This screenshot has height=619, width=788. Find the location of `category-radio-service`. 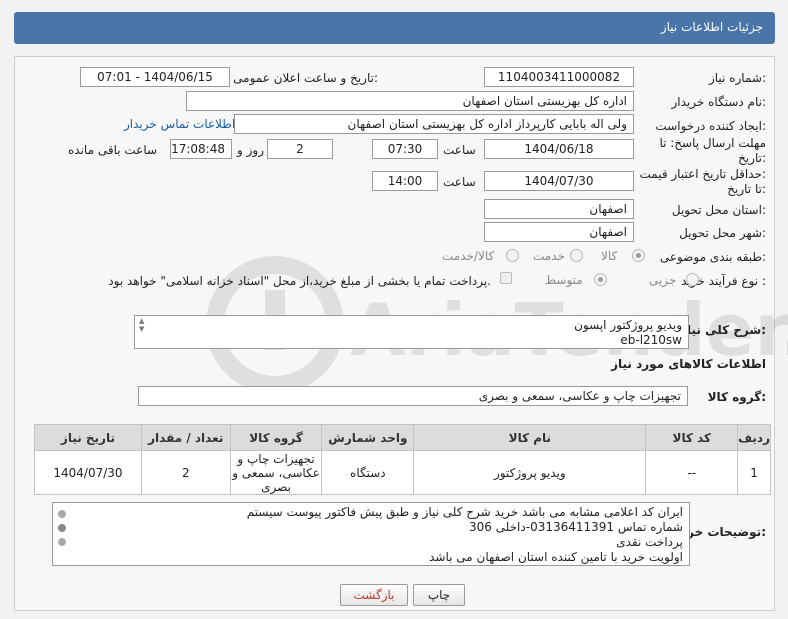

category-radio-service is located at coordinates (576, 255).